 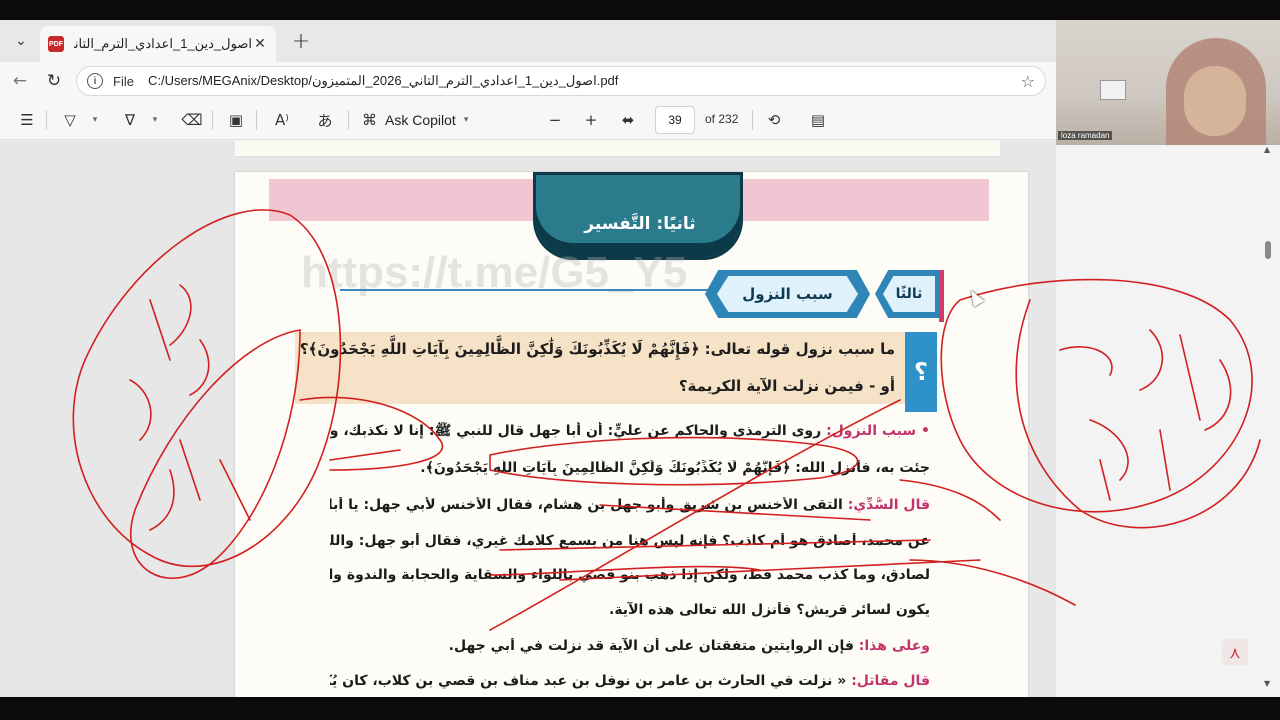 I want to click on tab-title: اصول_دين_1_اعدادي_الترم_التاني_26, so click(x=163, y=43).